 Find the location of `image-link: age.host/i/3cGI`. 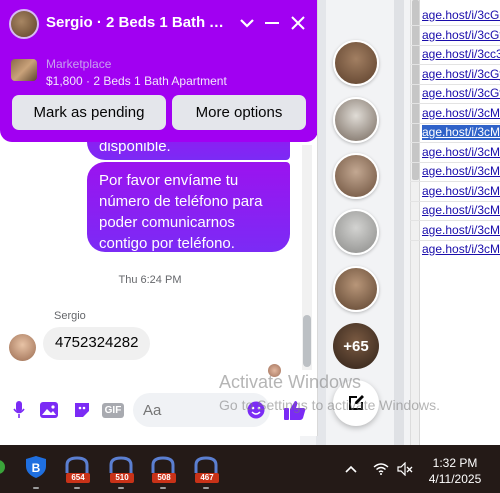

image-link: age.host/i/3cGI is located at coordinates (461, 15).